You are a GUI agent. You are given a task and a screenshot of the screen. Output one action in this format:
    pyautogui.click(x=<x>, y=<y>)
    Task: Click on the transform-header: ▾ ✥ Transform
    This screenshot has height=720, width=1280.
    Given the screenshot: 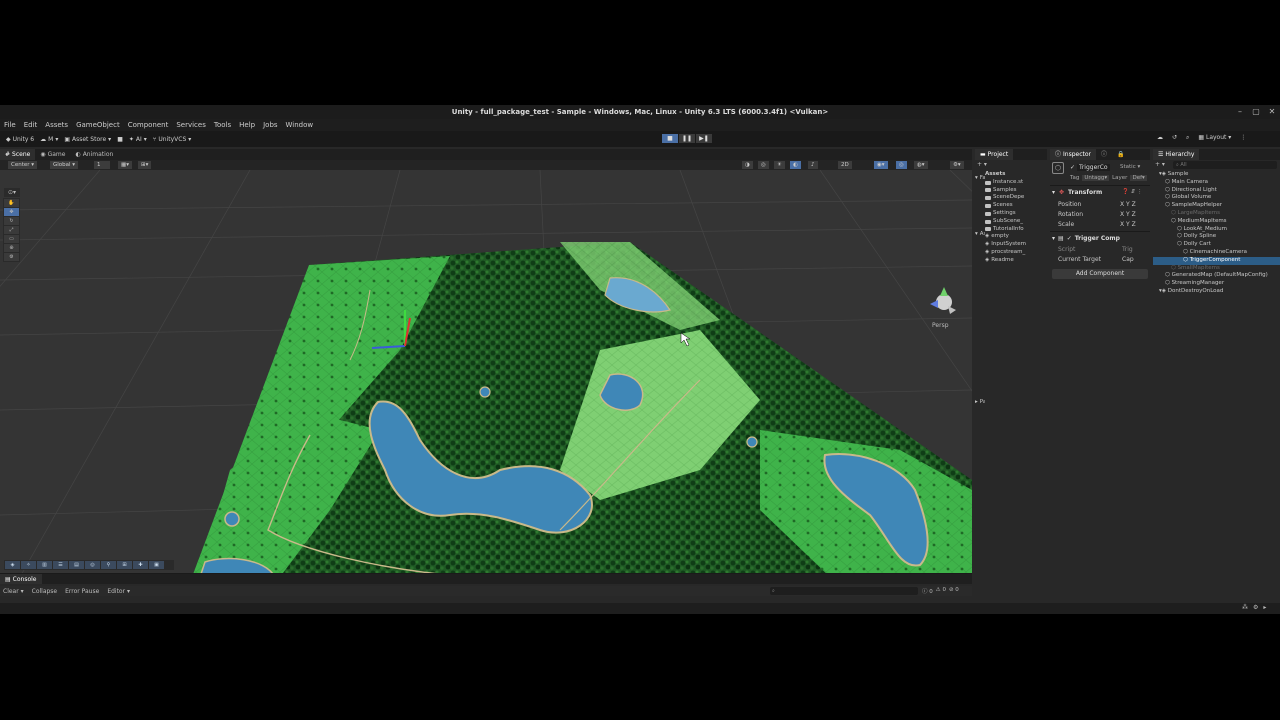 What is the action you would take?
    pyautogui.click(x=1077, y=192)
    